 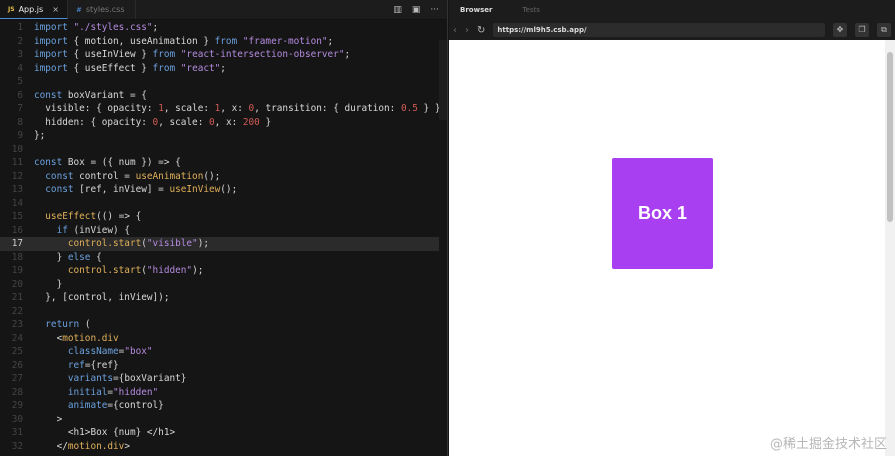 I want to click on preview-icon: ▣, so click(x=416, y=10).